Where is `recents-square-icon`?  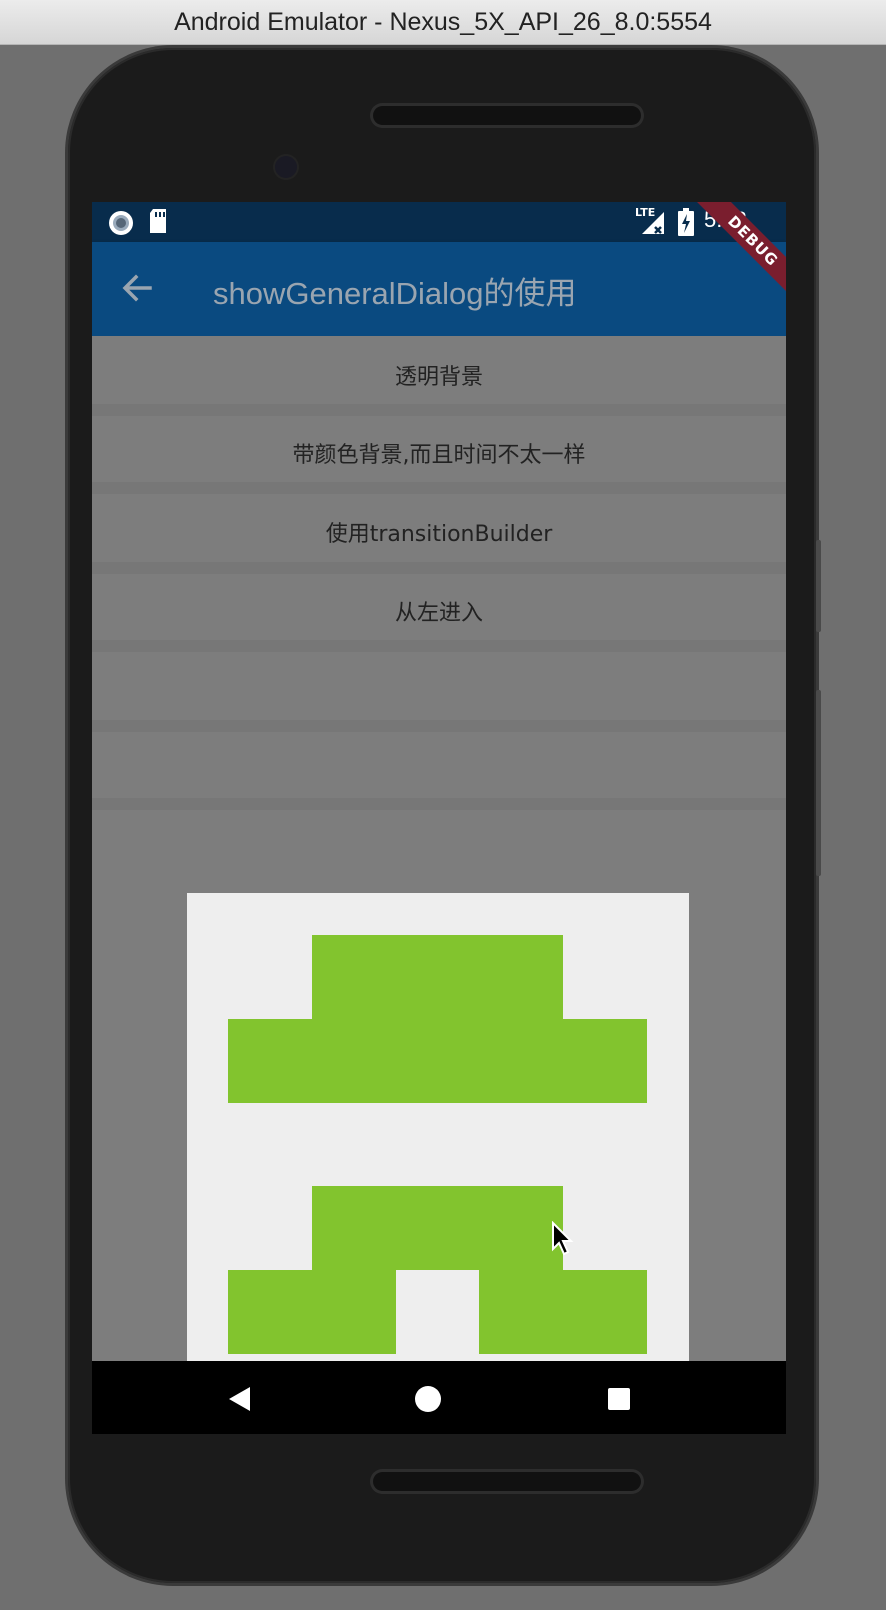
recents-square-icon is located at coordinates (619, 1399).